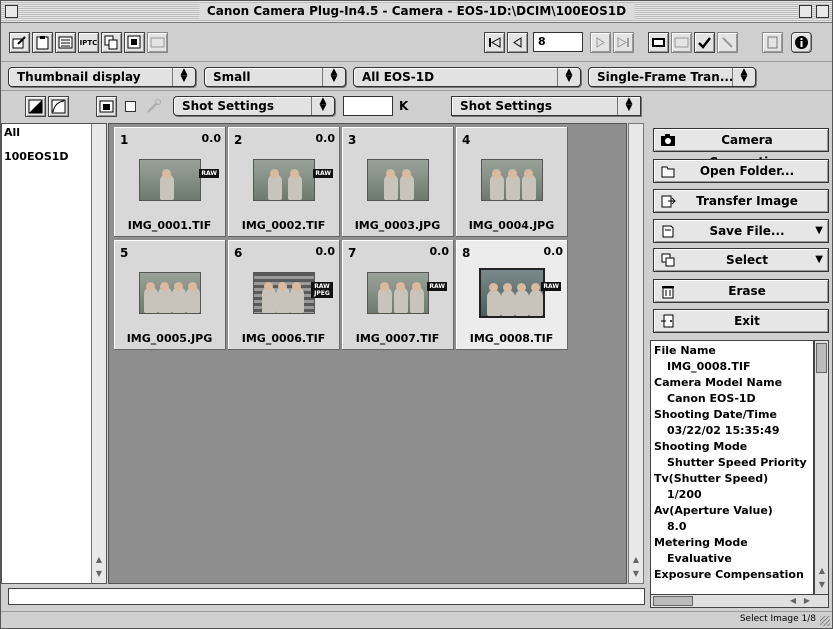 This screenshot has height=629, width=833. What do you see at coordinates (558, 42) in the screenshot?
I see `frame-number-field: 8` at bounding box center [558, 42].